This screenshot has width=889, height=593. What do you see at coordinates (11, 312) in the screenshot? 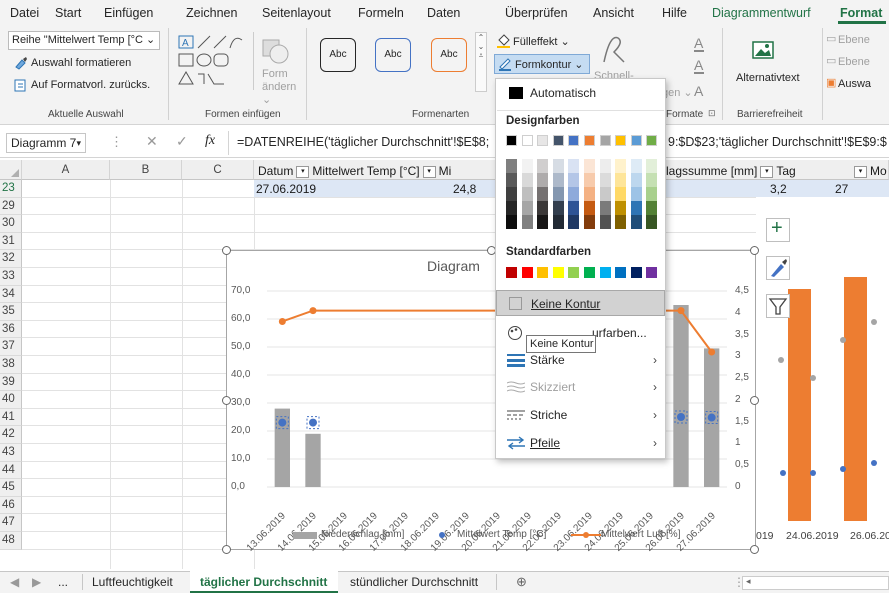
I see `row-header: 35` at bounding box center [11, 312].